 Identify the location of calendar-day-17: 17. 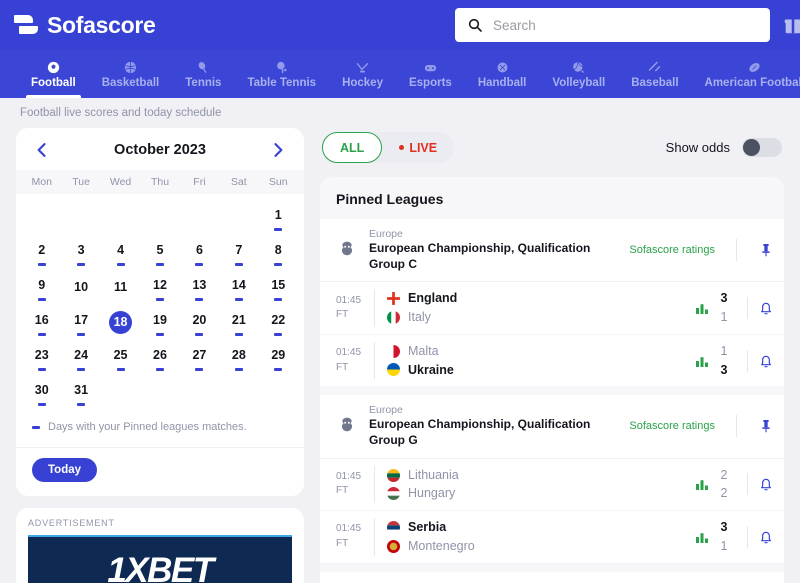
(80, 322).